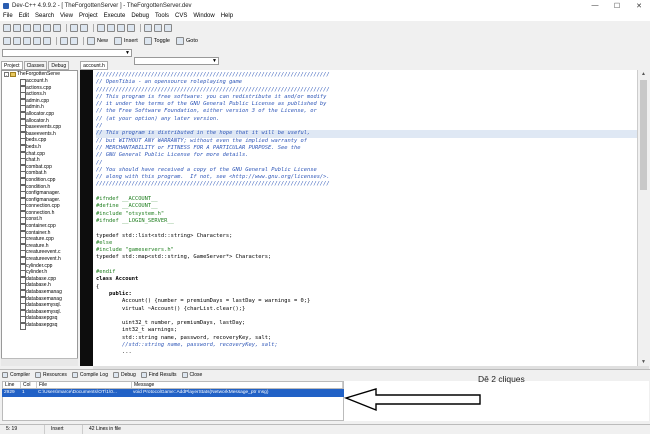 This screenshot has width=650, height=434. Describe the element at coordinates (27, 28) in the screenshot. I see `save-icon` at that location.